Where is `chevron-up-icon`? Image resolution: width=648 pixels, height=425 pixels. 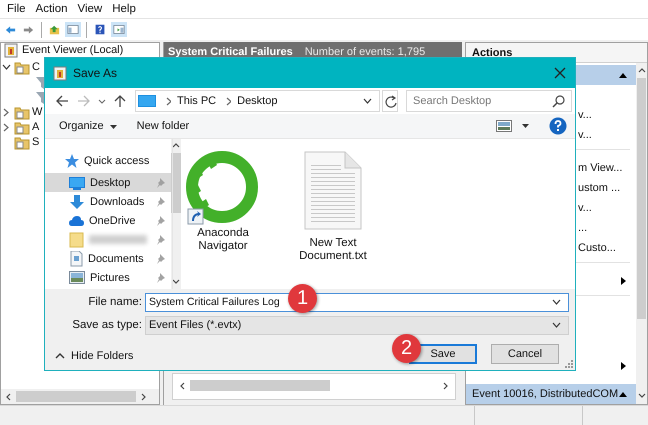
chevron-up-icon is located at coordinates (60, 356).